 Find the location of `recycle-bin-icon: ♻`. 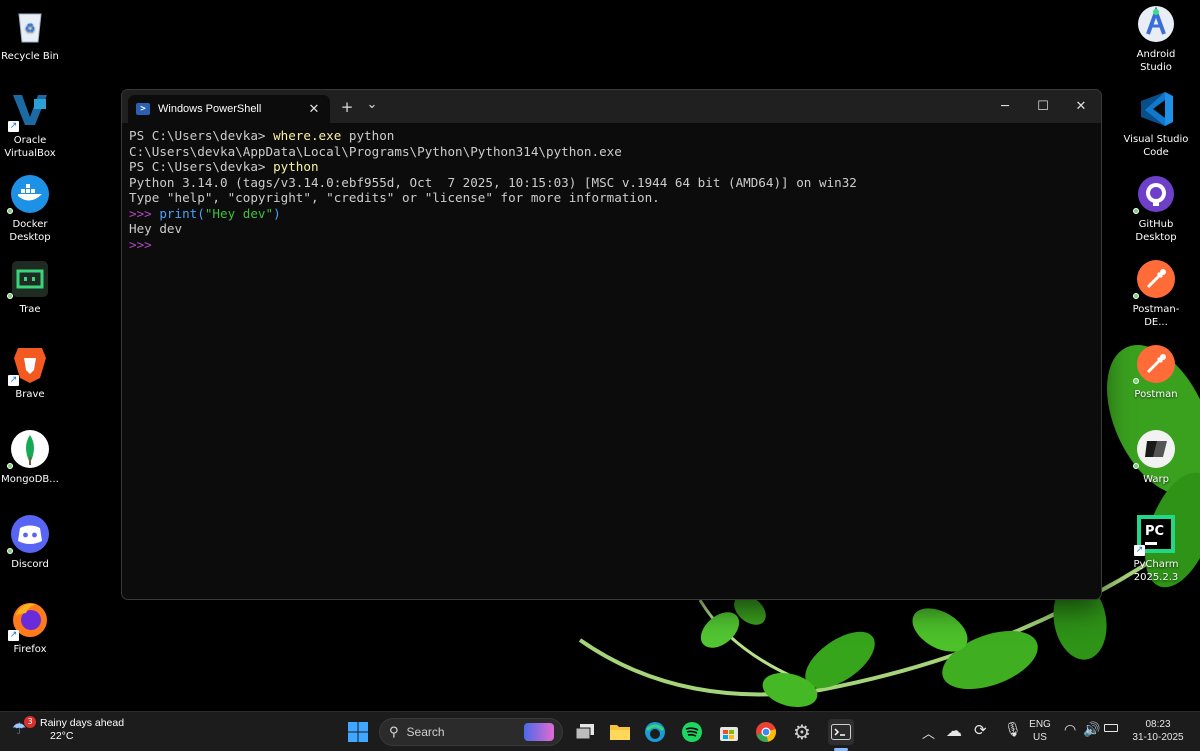

recycle-bin-icon: ♻ is located at coordinates (30, 26).